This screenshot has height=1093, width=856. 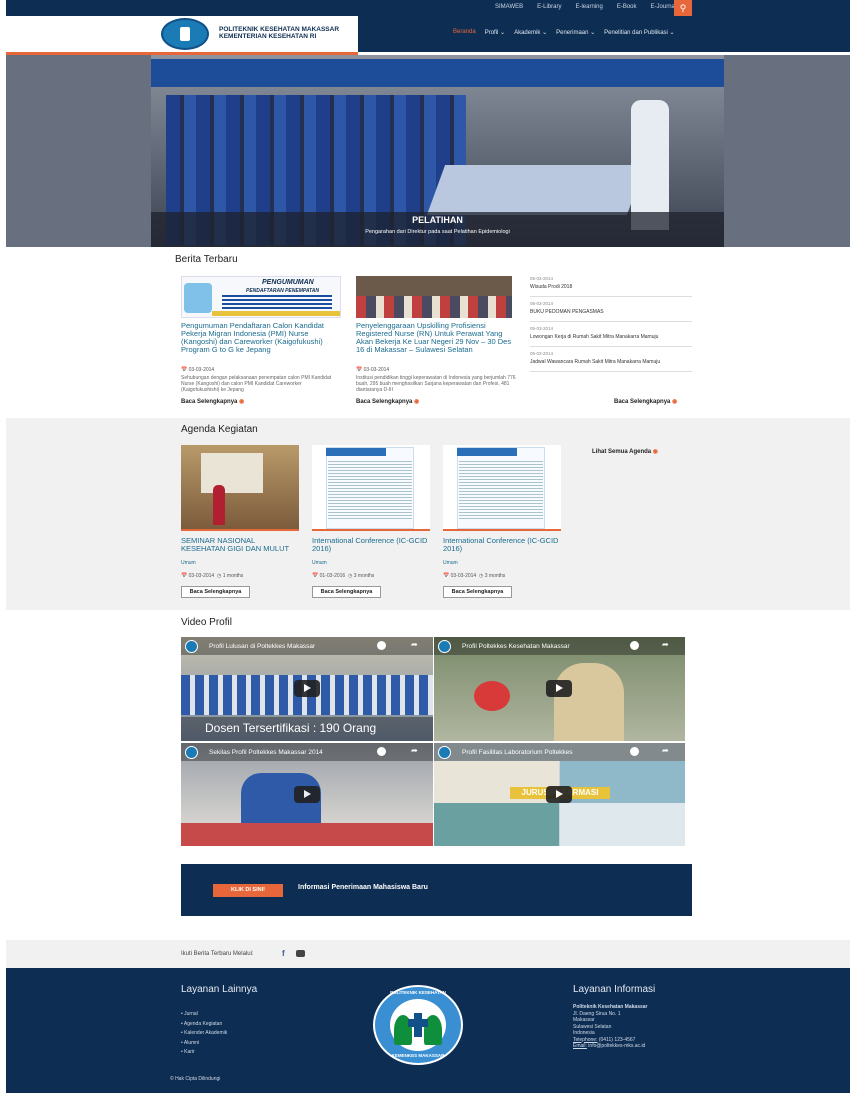 I want to click on footer-link: • Agenda Kegiatan, so click(x=204, y=1025).